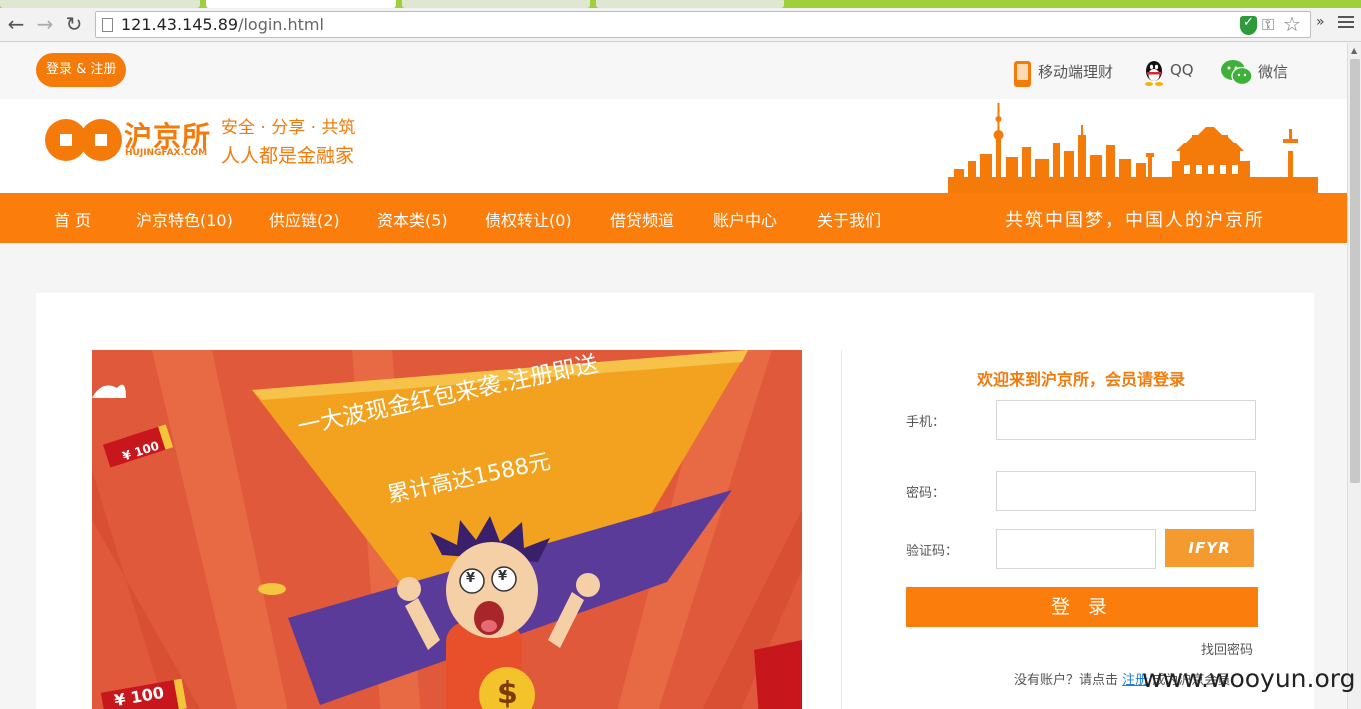 This screenshot has height=709, width=1361. What do you see at coordinates (1236, 73) in the screenshot?
I see `wechat-icon` at bounding box center [1236, 73].